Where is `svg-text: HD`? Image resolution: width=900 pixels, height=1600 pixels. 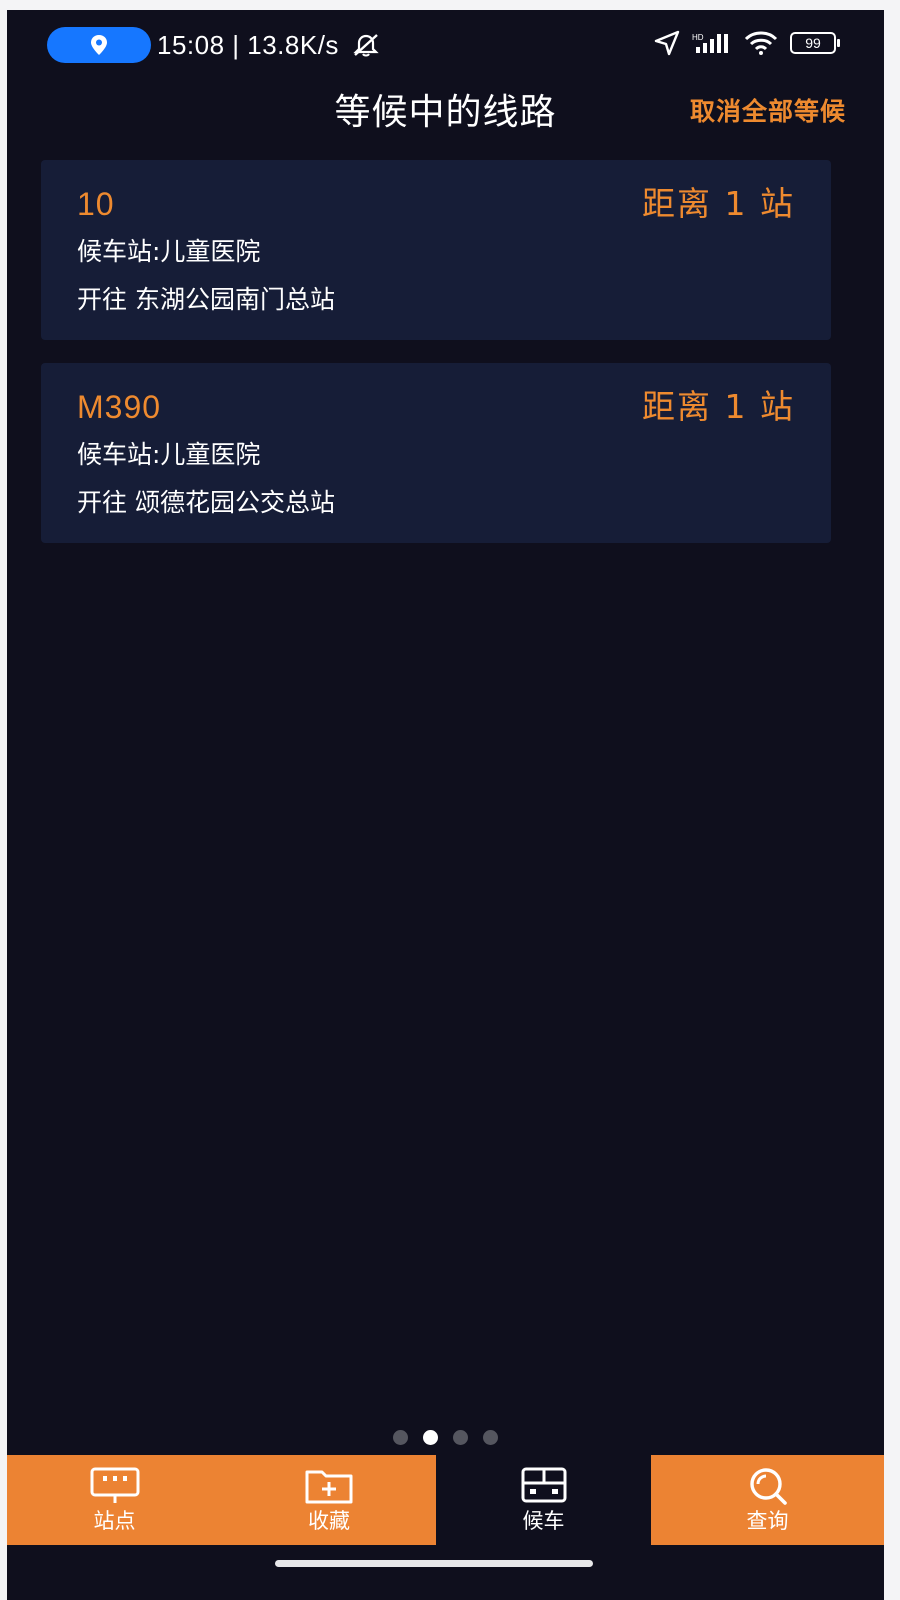 svg-text: HD is located at coordinates (698, 37).